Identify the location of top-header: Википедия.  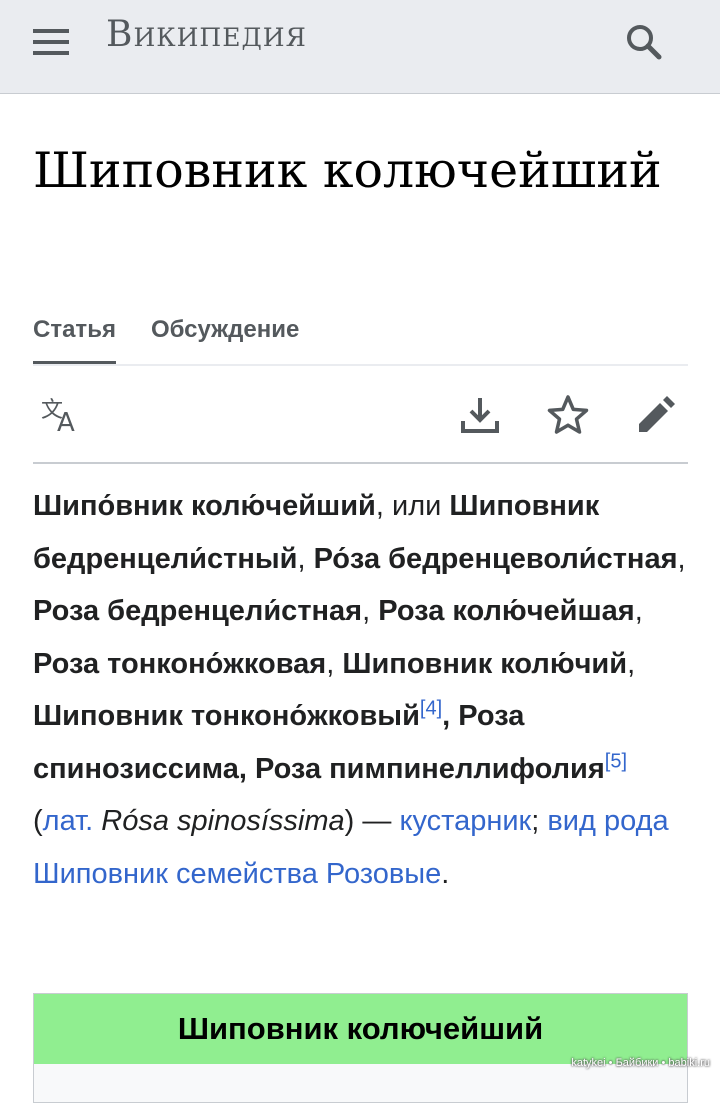
(360, 47).